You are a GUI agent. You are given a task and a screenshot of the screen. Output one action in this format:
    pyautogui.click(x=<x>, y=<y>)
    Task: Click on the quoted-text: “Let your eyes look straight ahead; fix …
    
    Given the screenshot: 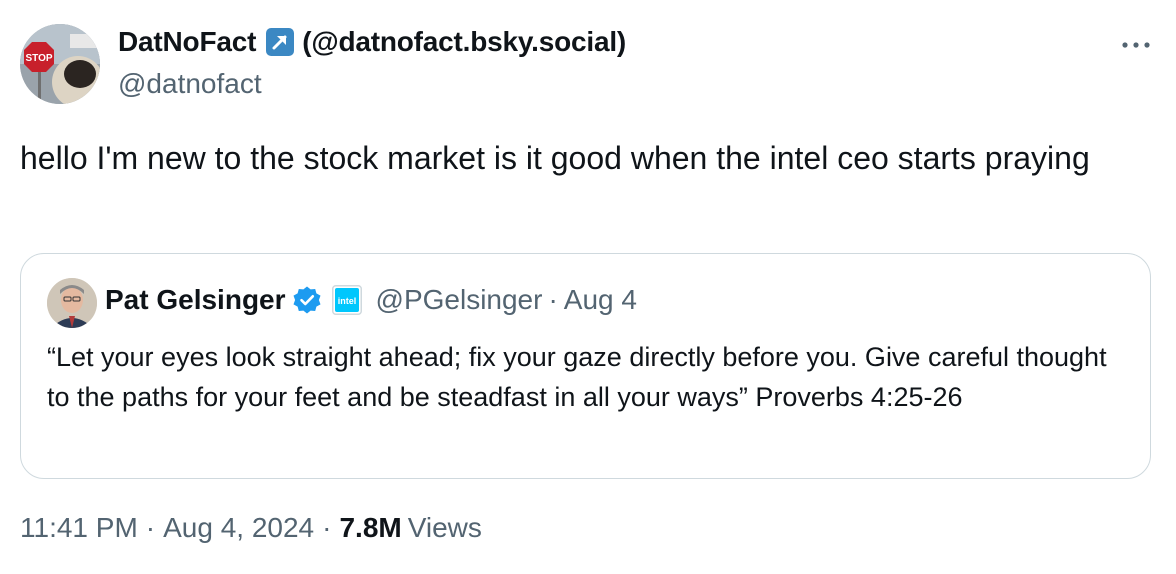 What is the action you would take?
    pyautogui.click(x=577, y=377)
    